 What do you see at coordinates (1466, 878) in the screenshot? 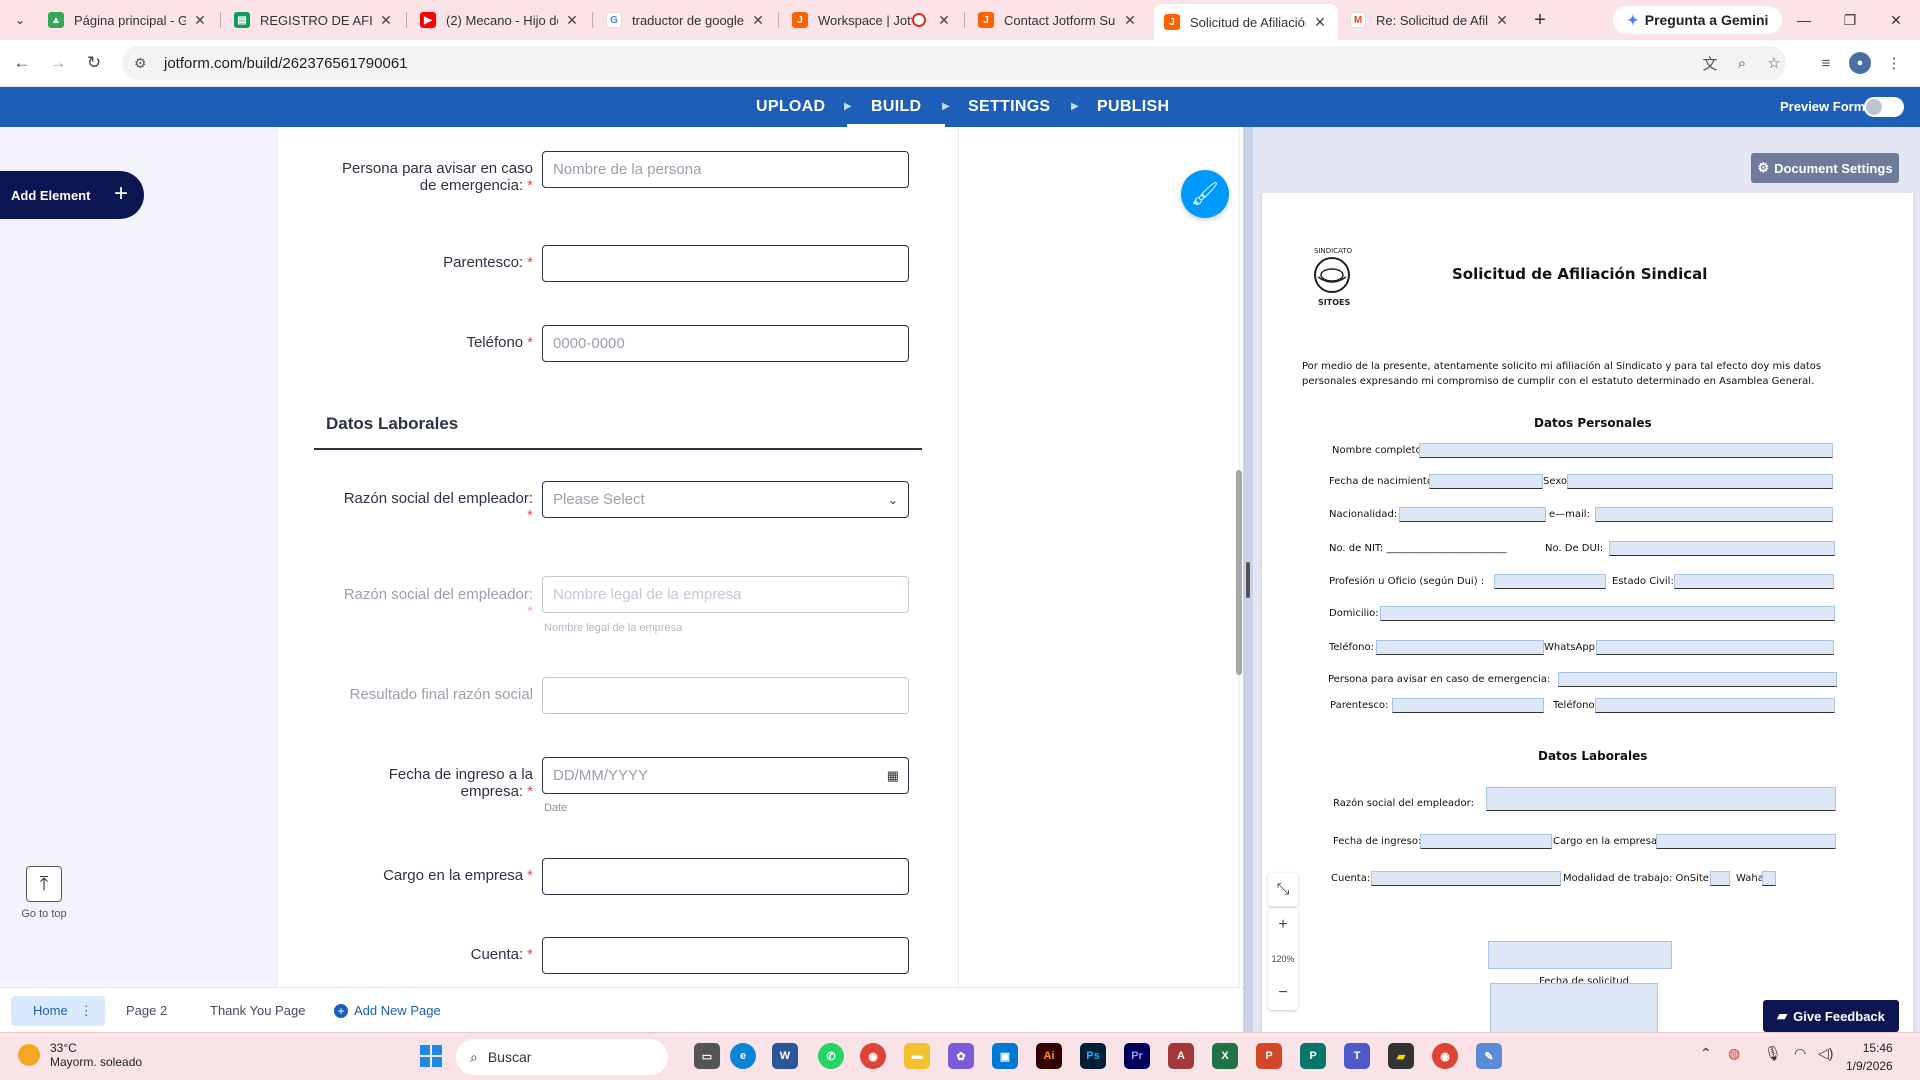
I see `pdf-field-cuenta` at bounding box center [1466, 878].